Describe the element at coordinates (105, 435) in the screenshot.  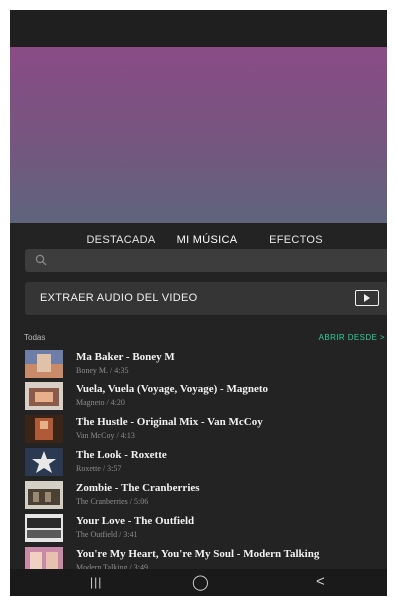
I see `track-subtitle: Van McCoy / 4:13` at that location.